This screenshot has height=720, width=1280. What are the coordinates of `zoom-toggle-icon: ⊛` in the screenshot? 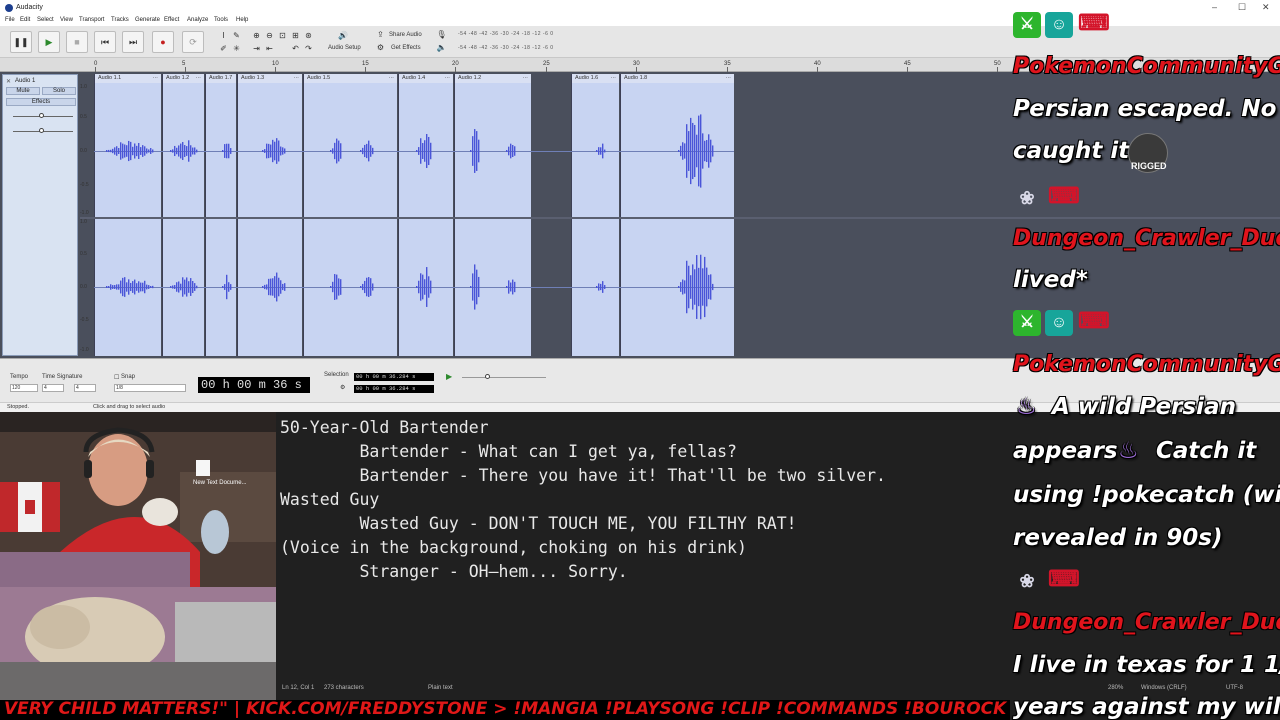 It's located at (308, 35).